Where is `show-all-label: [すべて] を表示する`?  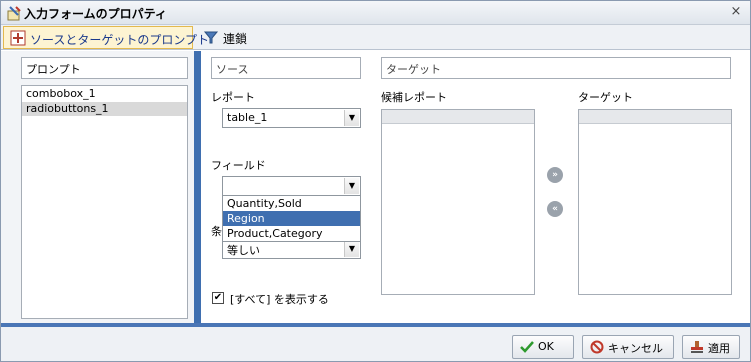
show-all-label: [すべて] を表示する is located at coordinates (279, 299).